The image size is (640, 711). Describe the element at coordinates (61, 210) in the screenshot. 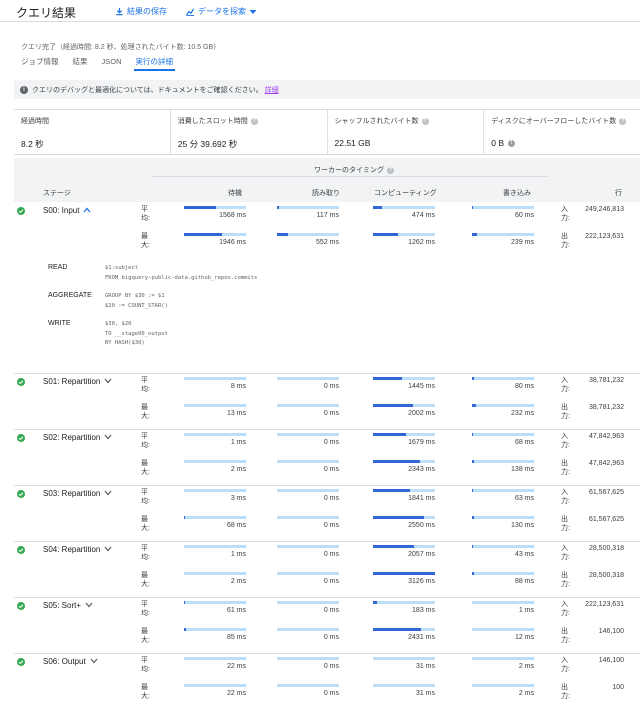

I see `stage-name-label: S00: Input` at that location.